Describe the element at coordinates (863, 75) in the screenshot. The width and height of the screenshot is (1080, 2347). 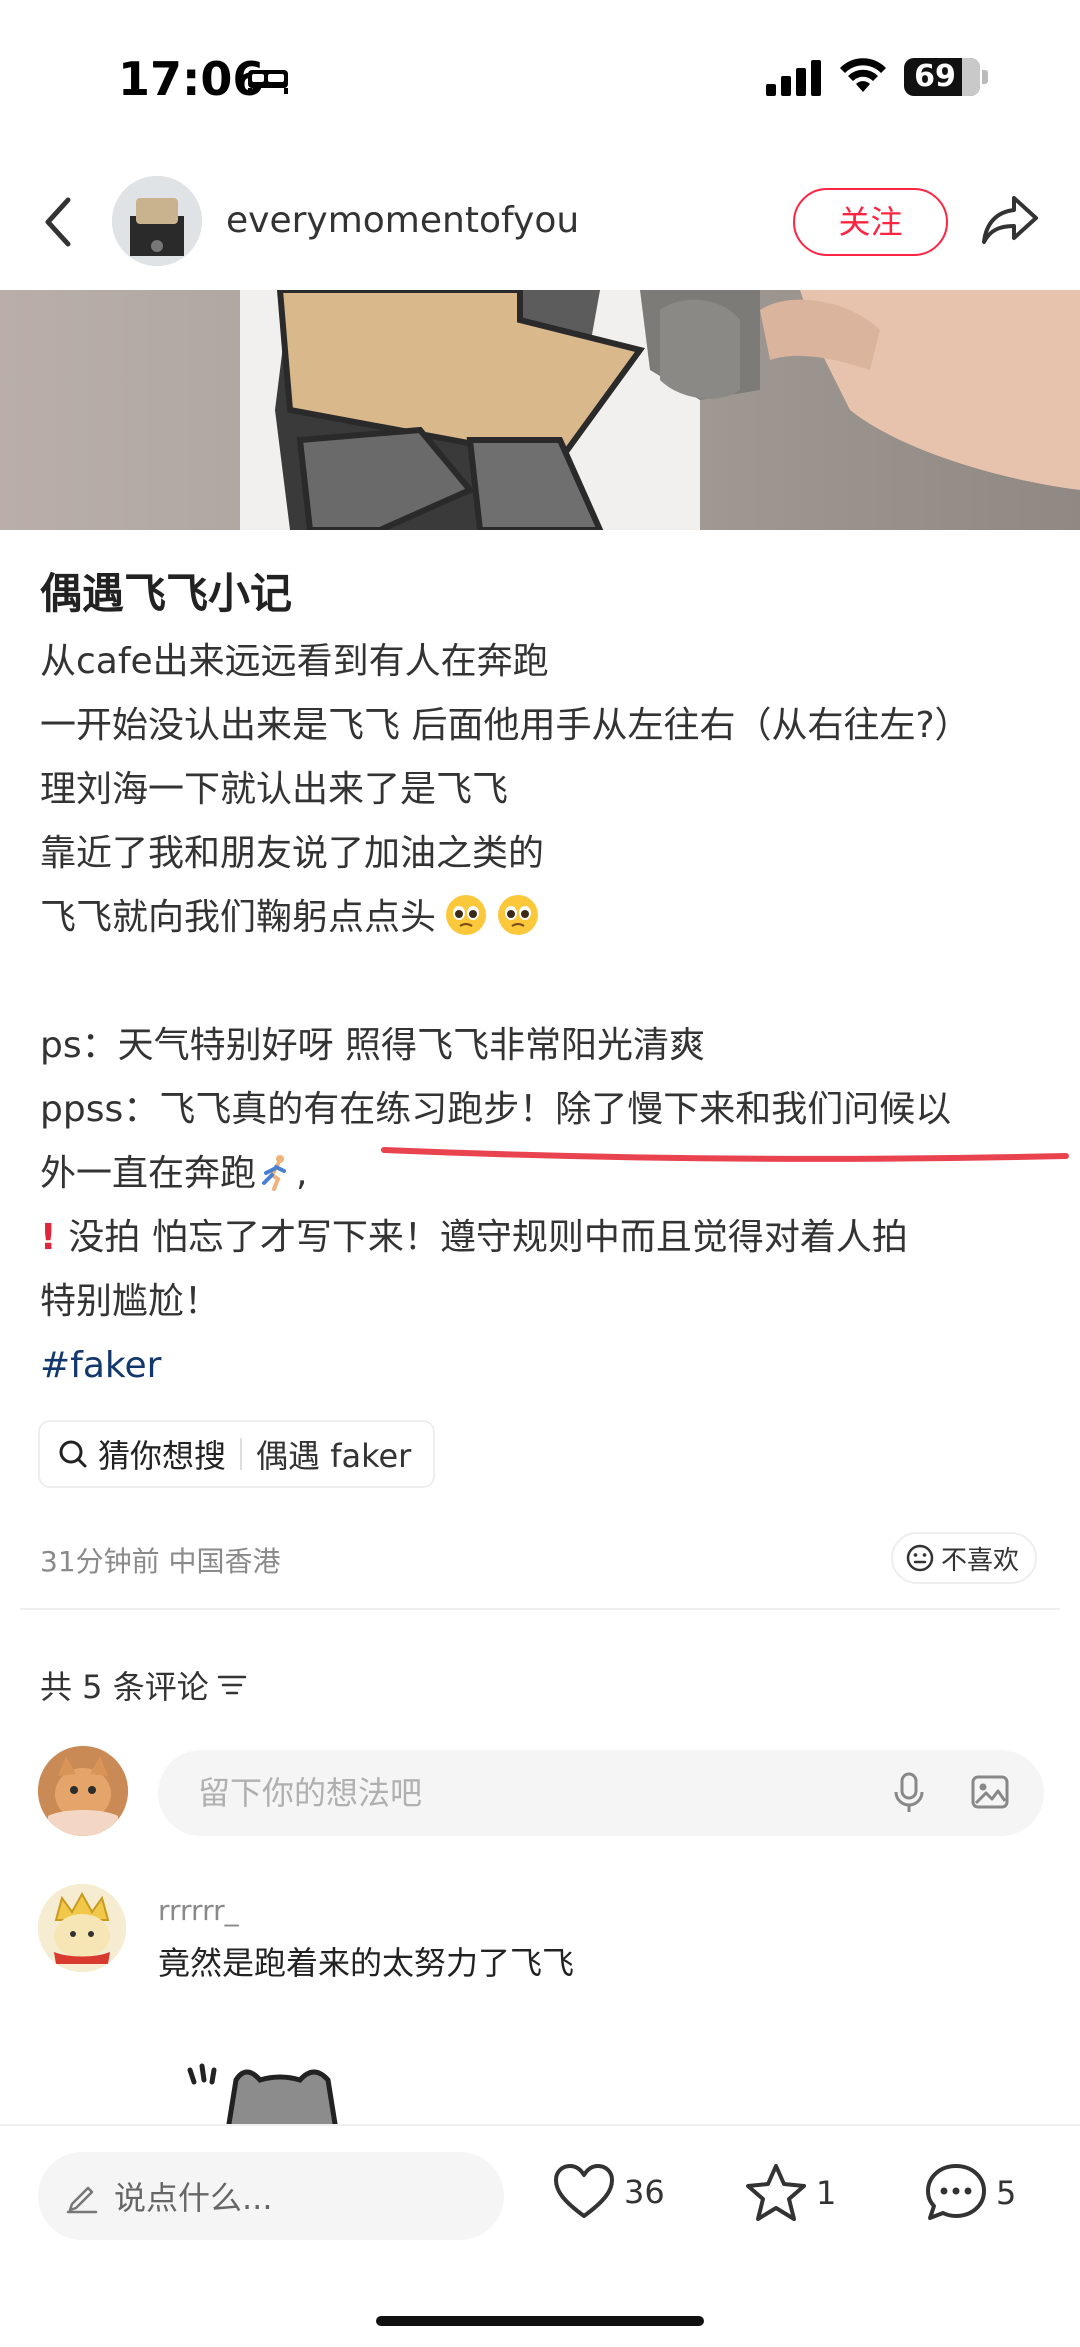
I see `wifi-icon` at that location.